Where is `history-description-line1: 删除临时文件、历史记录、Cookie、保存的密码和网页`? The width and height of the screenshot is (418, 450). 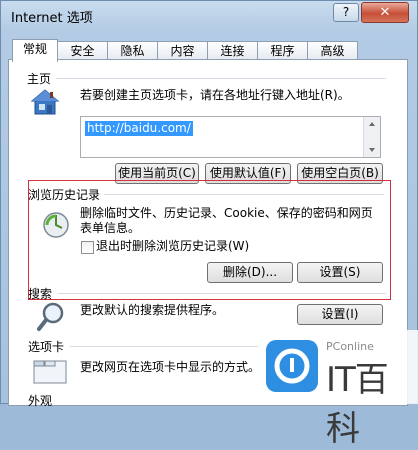 history-description-line1: 删除临时文件、历史记录、Cookie、保存的密码和网页 is located at coordinates (226, 213).